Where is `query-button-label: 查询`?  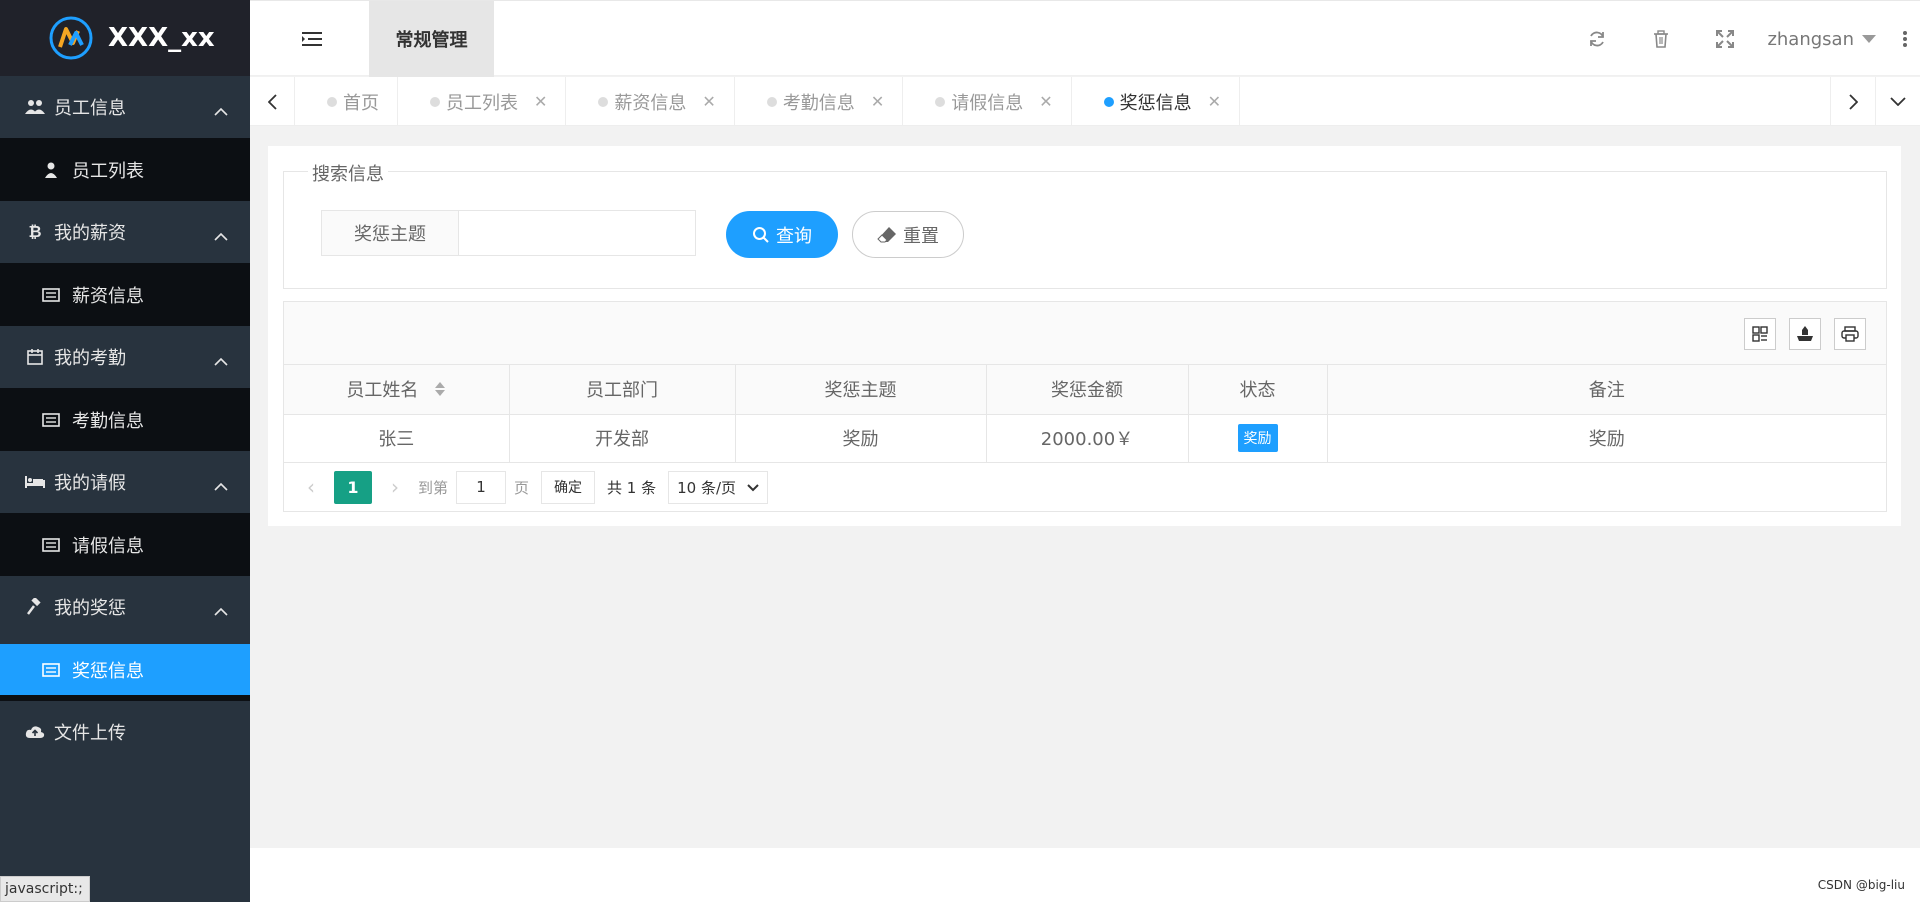
query-button-label: 查询 is located at coordinates (794, 236).